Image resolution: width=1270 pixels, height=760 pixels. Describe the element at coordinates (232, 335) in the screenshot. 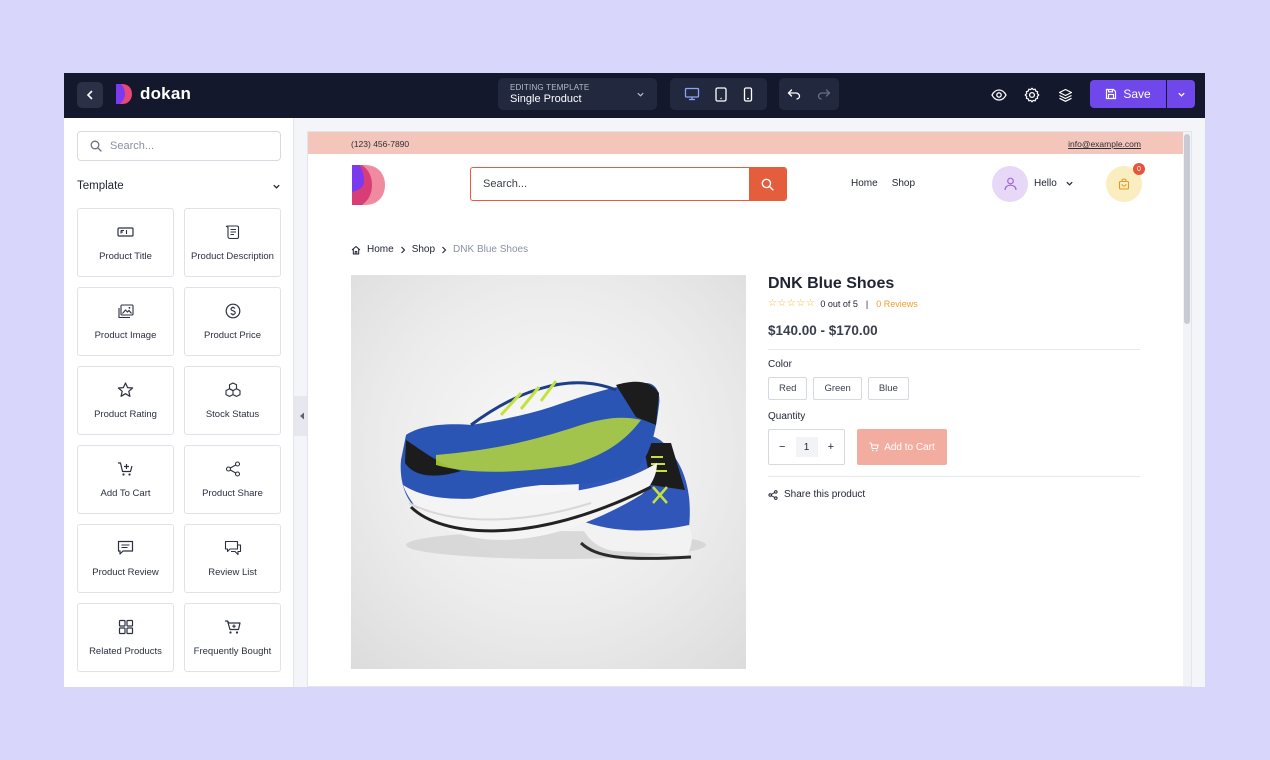

I see `tile-label: Product Price` at that location.